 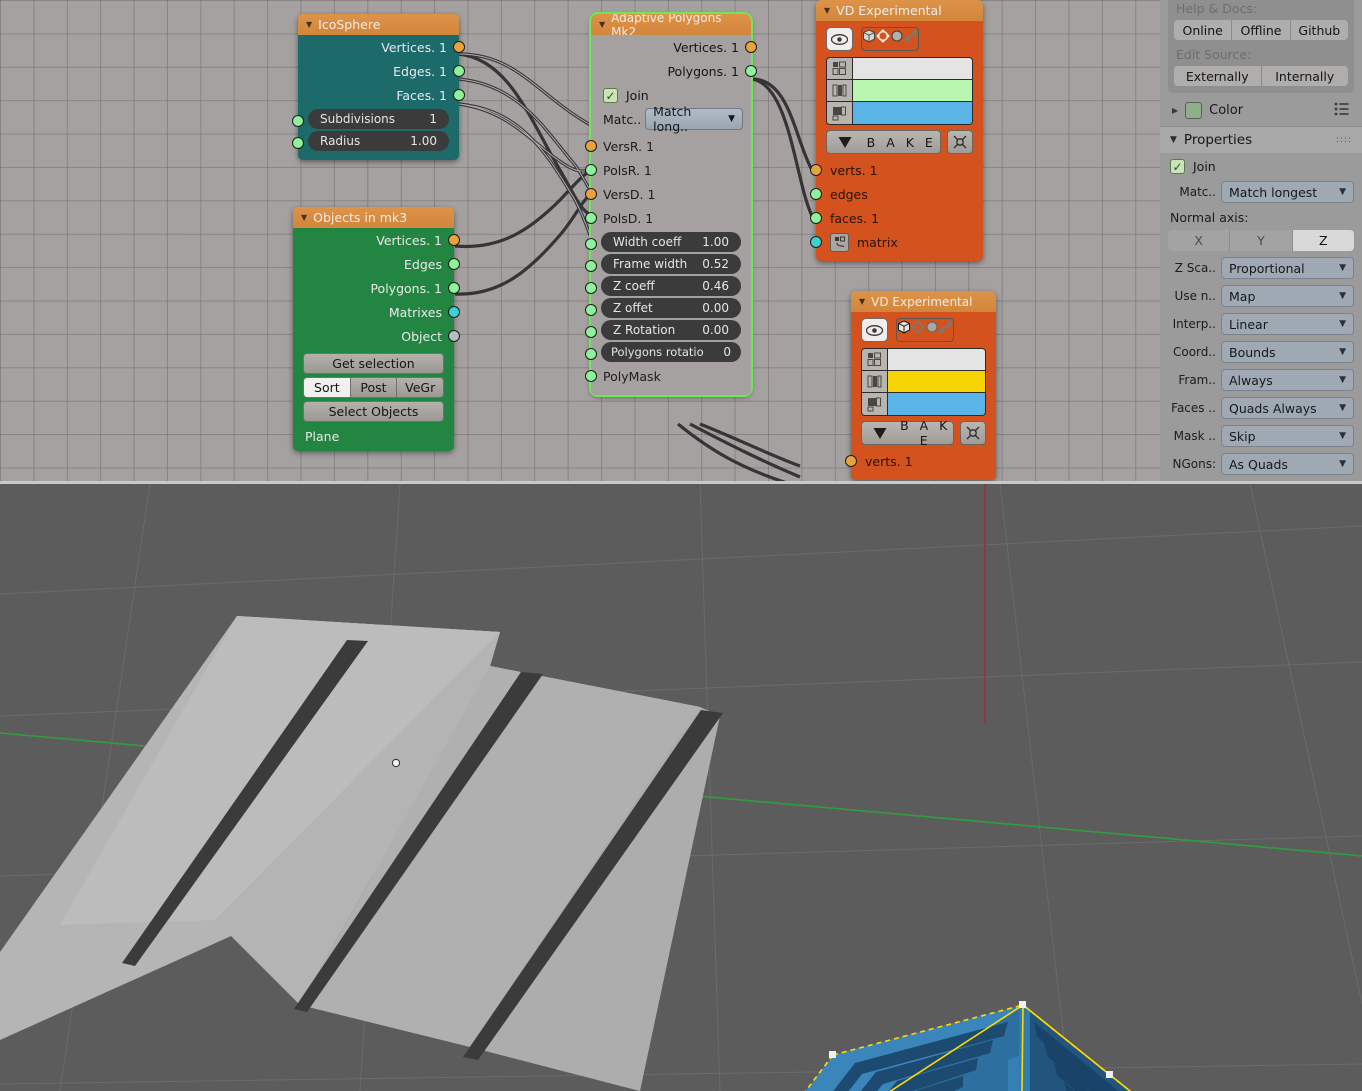 I want to click on externally-button: Externally, so click(x=1218, y=76).